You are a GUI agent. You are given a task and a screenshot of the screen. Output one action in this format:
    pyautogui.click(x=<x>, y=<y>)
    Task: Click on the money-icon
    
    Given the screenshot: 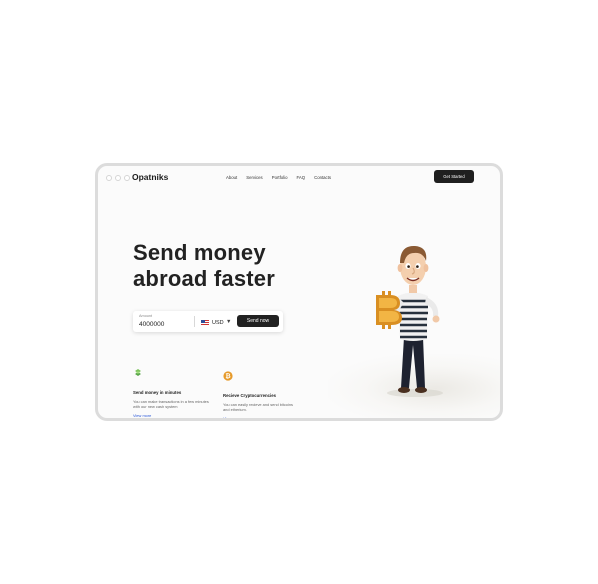 What is the action you would take?
    pyautogui.click(x=138, y=372)
    